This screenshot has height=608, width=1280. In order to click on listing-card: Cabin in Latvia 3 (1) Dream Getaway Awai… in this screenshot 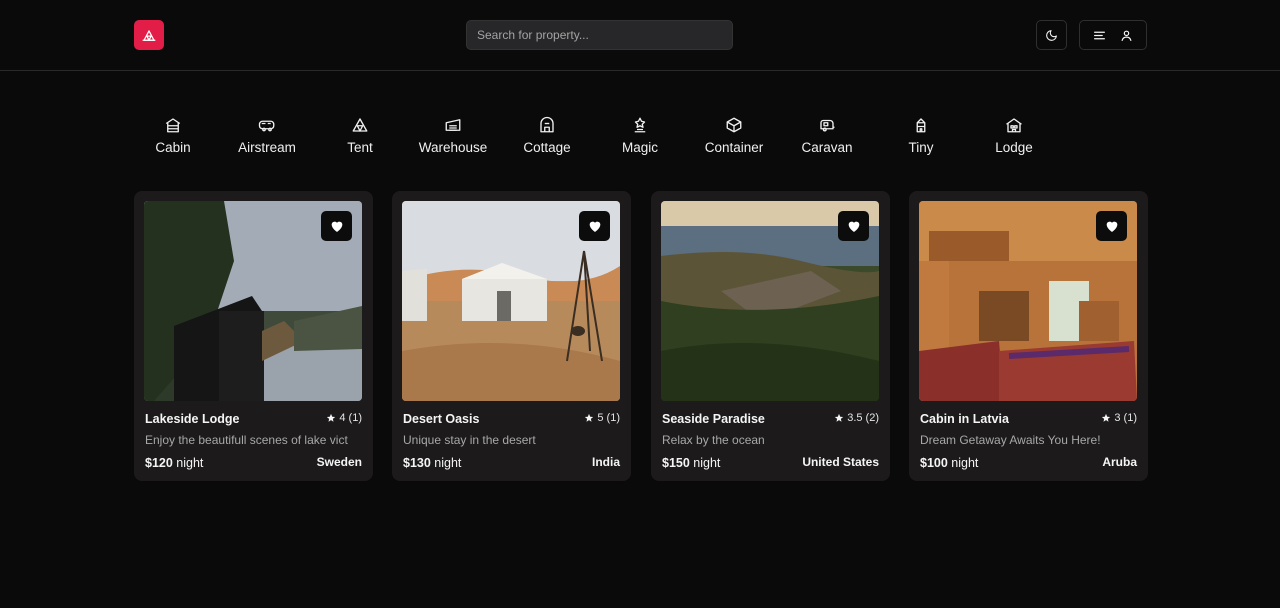, I will do `click(1028, 336)`.